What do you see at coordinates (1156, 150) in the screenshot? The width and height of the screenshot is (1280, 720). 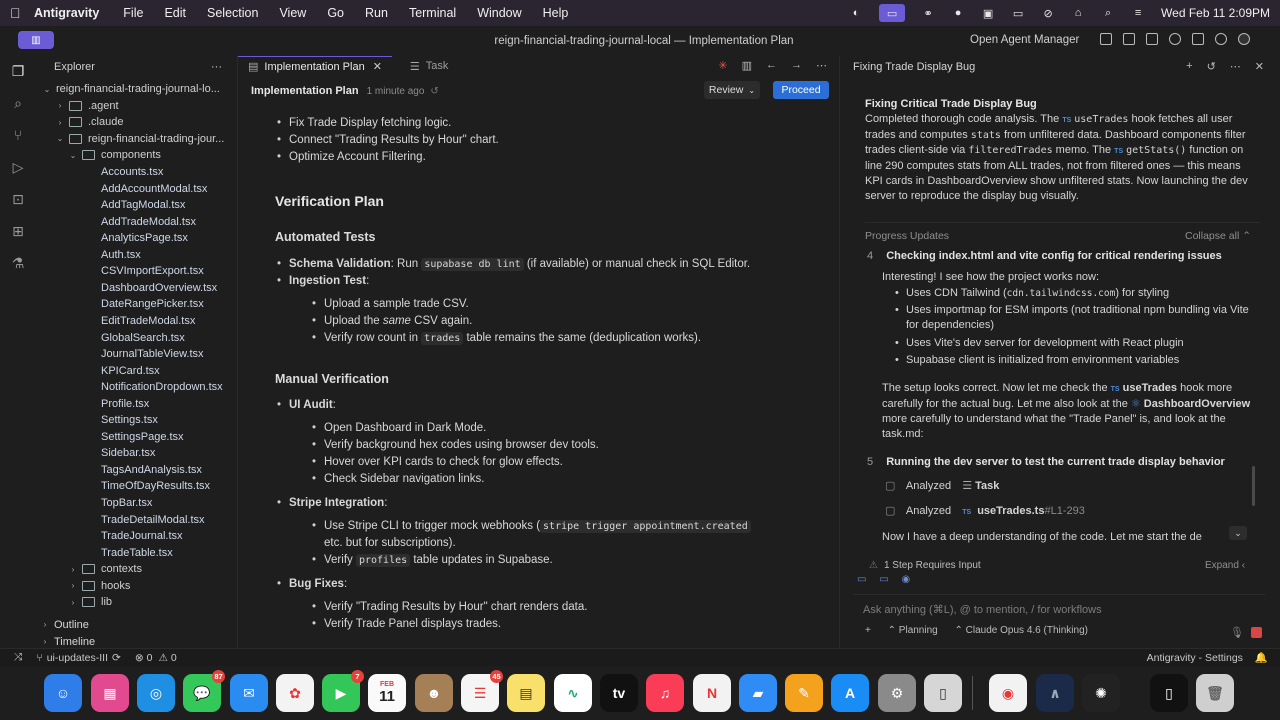 I see `code-ref: getStats()` at bounding box center [1156, 150].